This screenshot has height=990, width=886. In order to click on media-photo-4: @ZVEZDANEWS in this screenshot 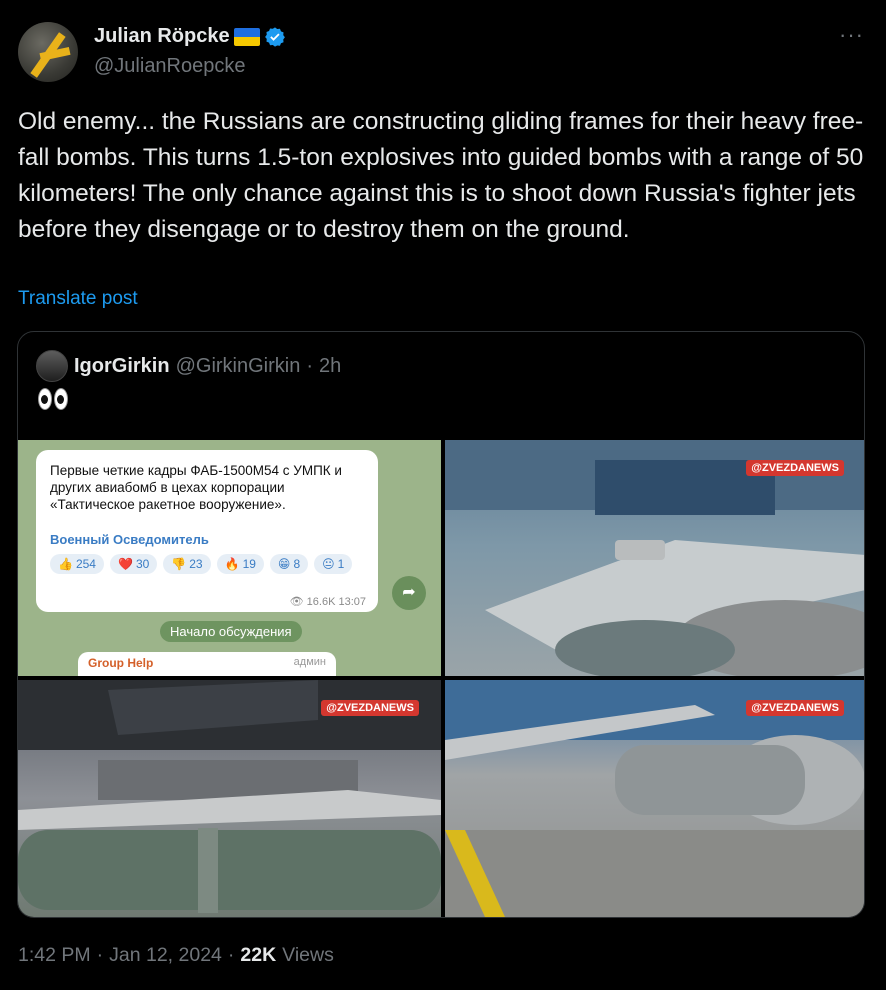, I will do `click(654, 798)`.